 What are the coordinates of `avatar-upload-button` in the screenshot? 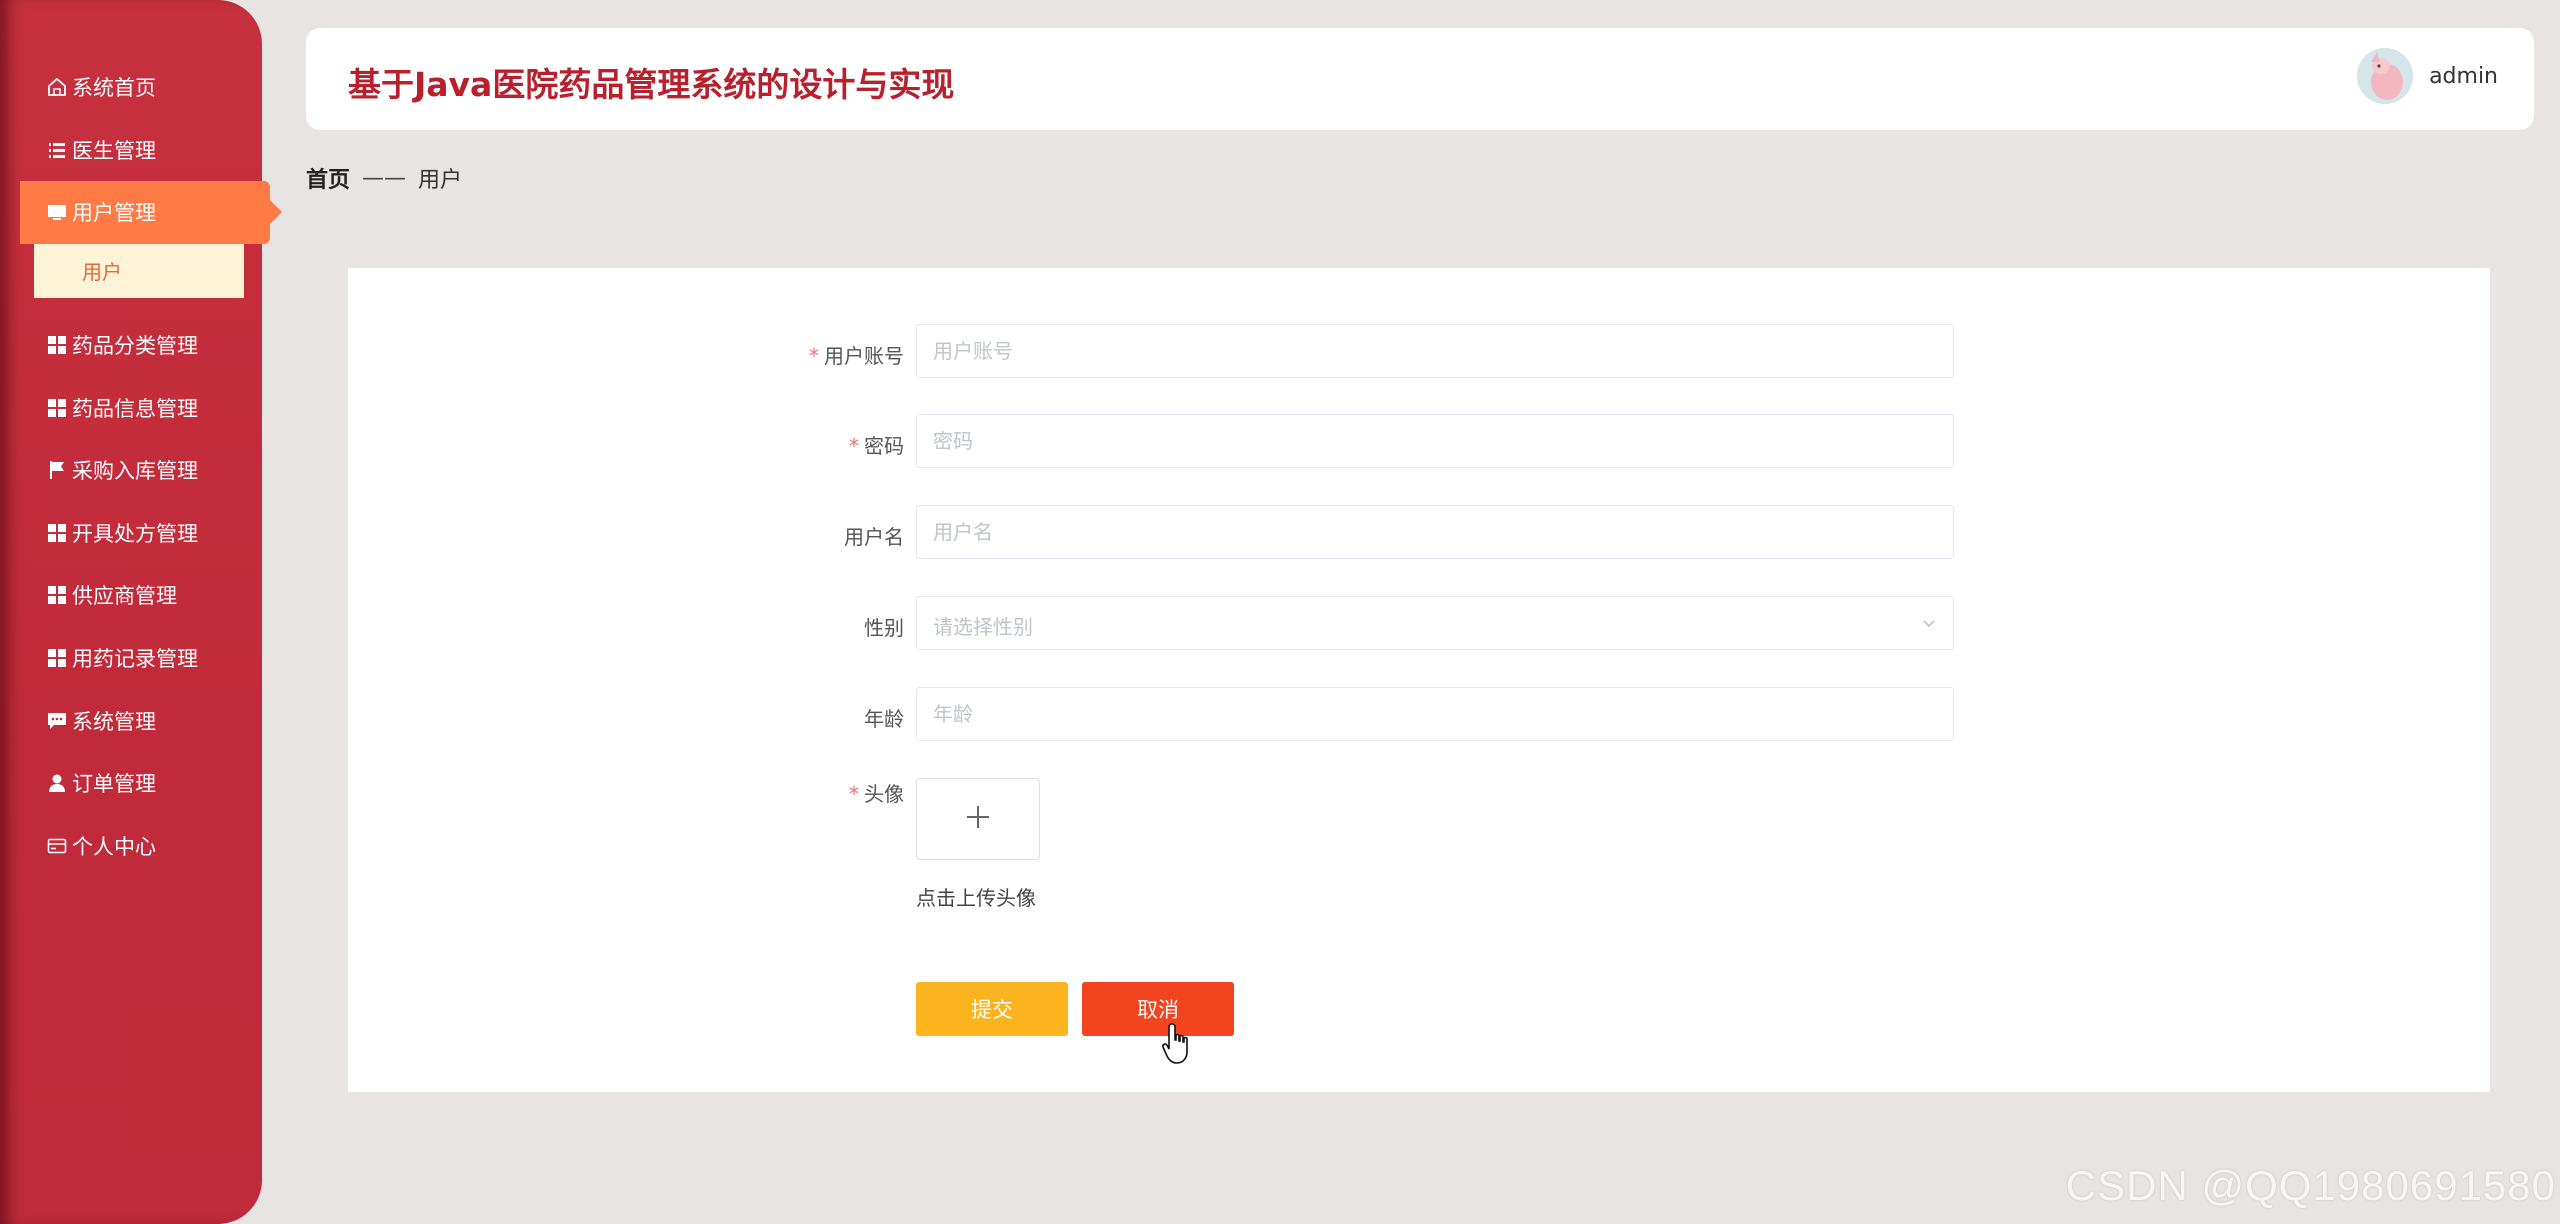 It's located at (978, 819).